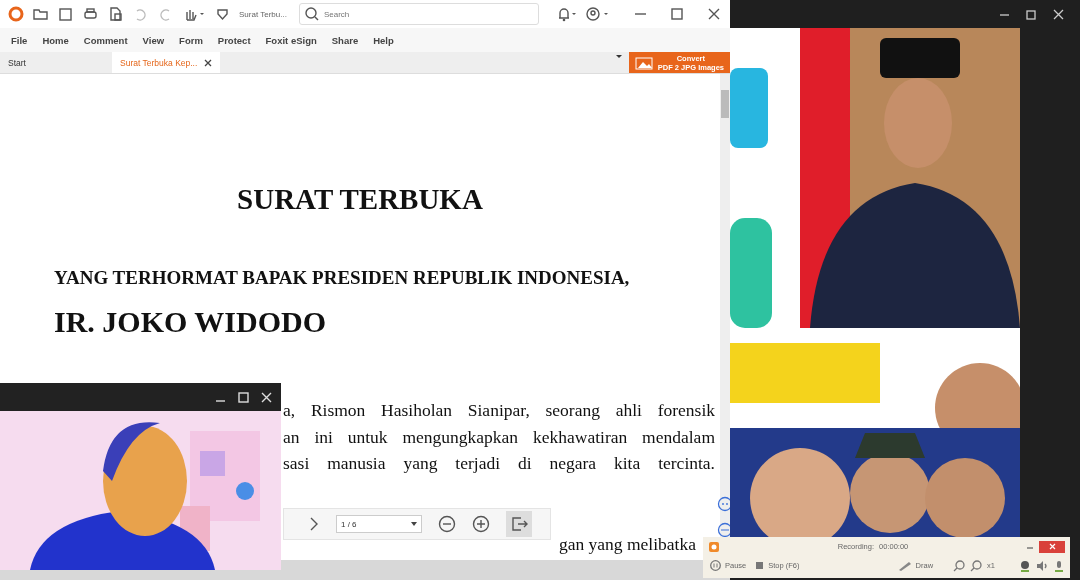  What do you see at coordinates (191, 40) in the screenshot?
I see `menu-item: Form` at bounding box center [191, 40].